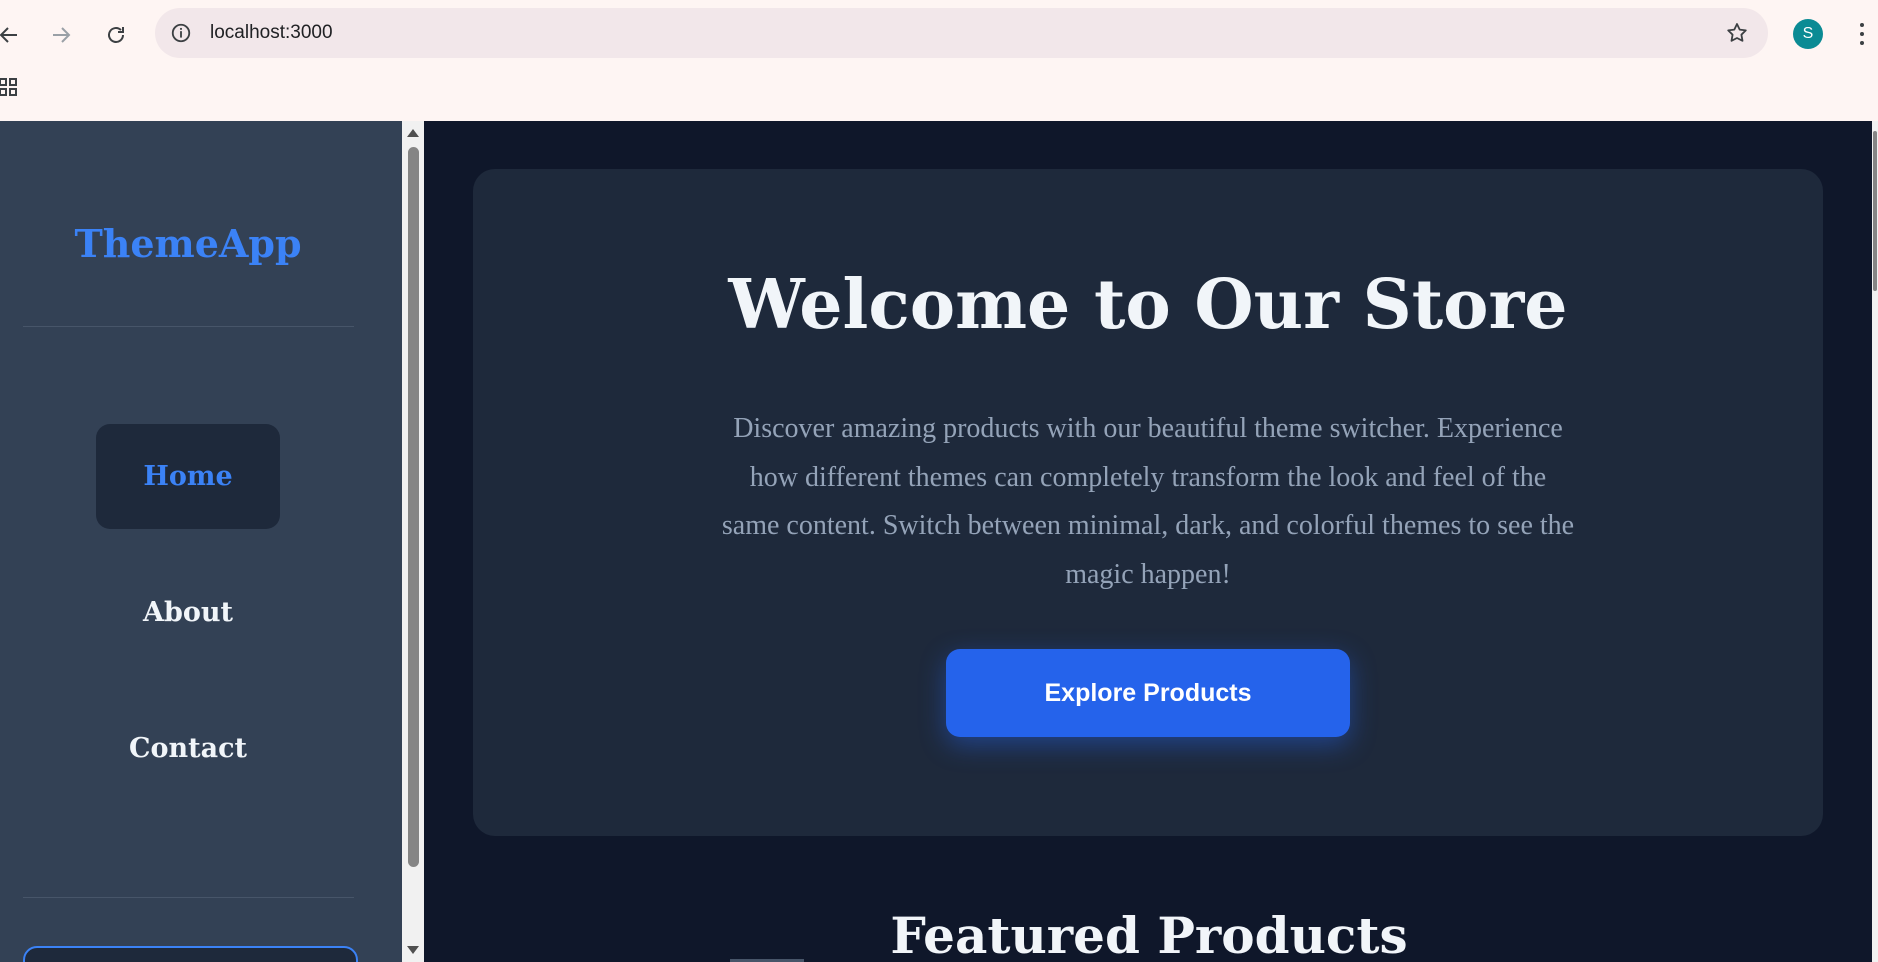  Describe the element at coordinates (1737, 33) in the screenshot. I see `bookmark-star-icon` at that location.